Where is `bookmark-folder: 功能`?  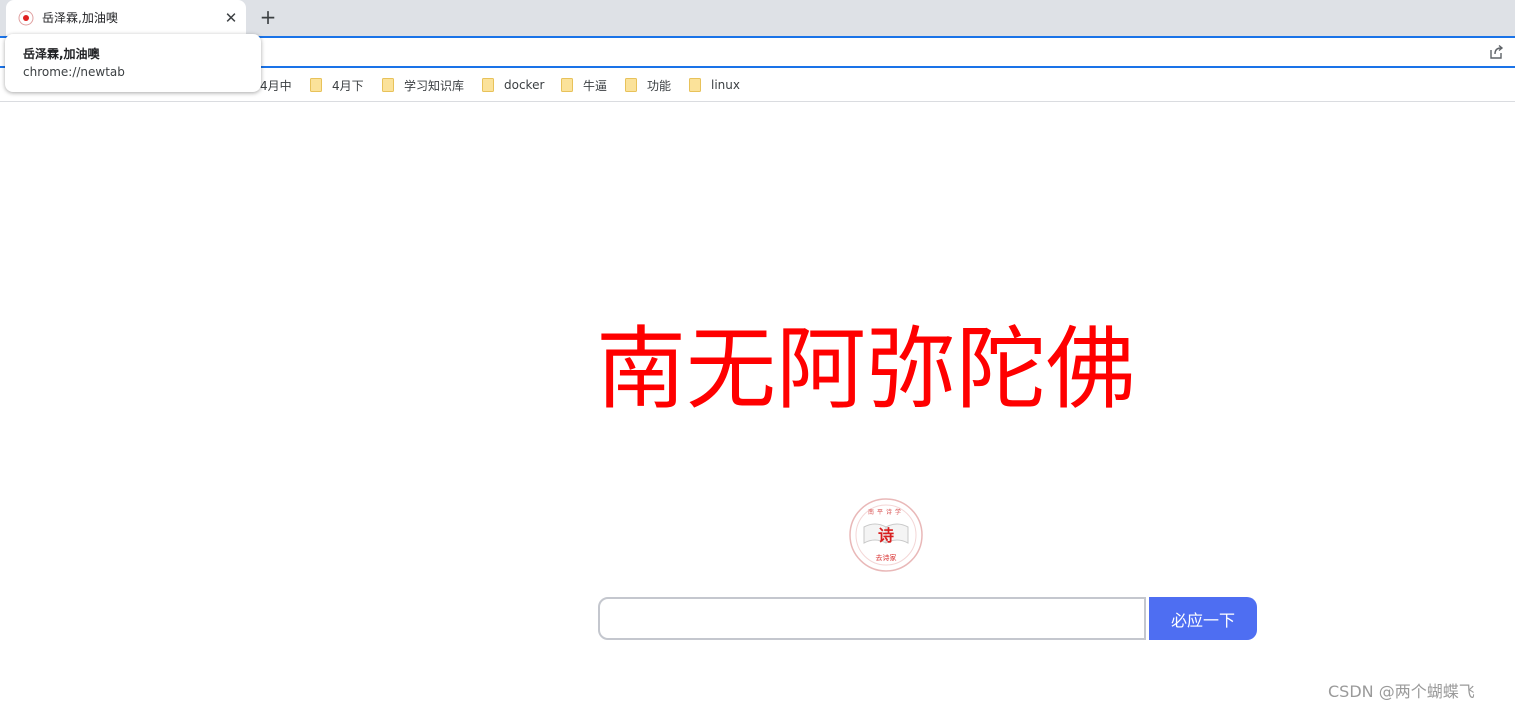 bookmark-folder: 功能 is located at coordinates (648, 85).